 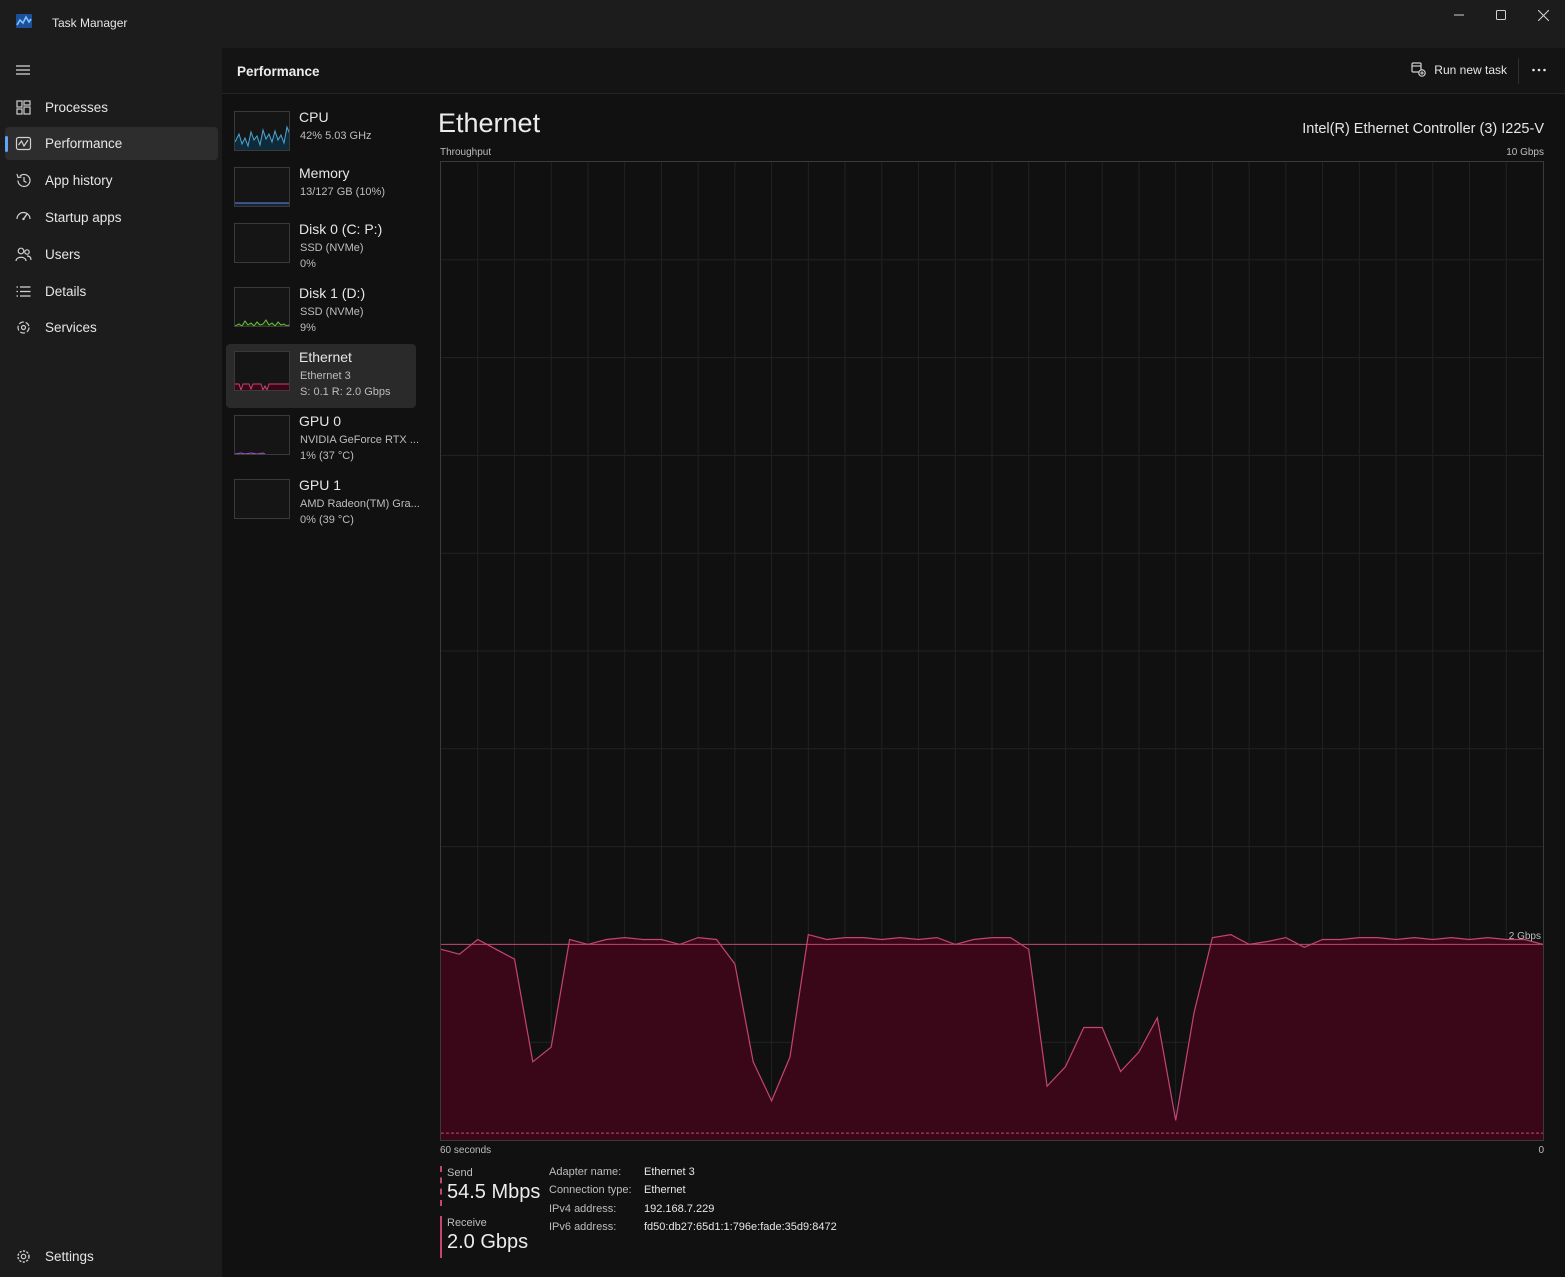 What do you see at coordinates (262, 307) in the screenshot?
I see `disk-1-thumbnail` at bounding box center [262, 307].